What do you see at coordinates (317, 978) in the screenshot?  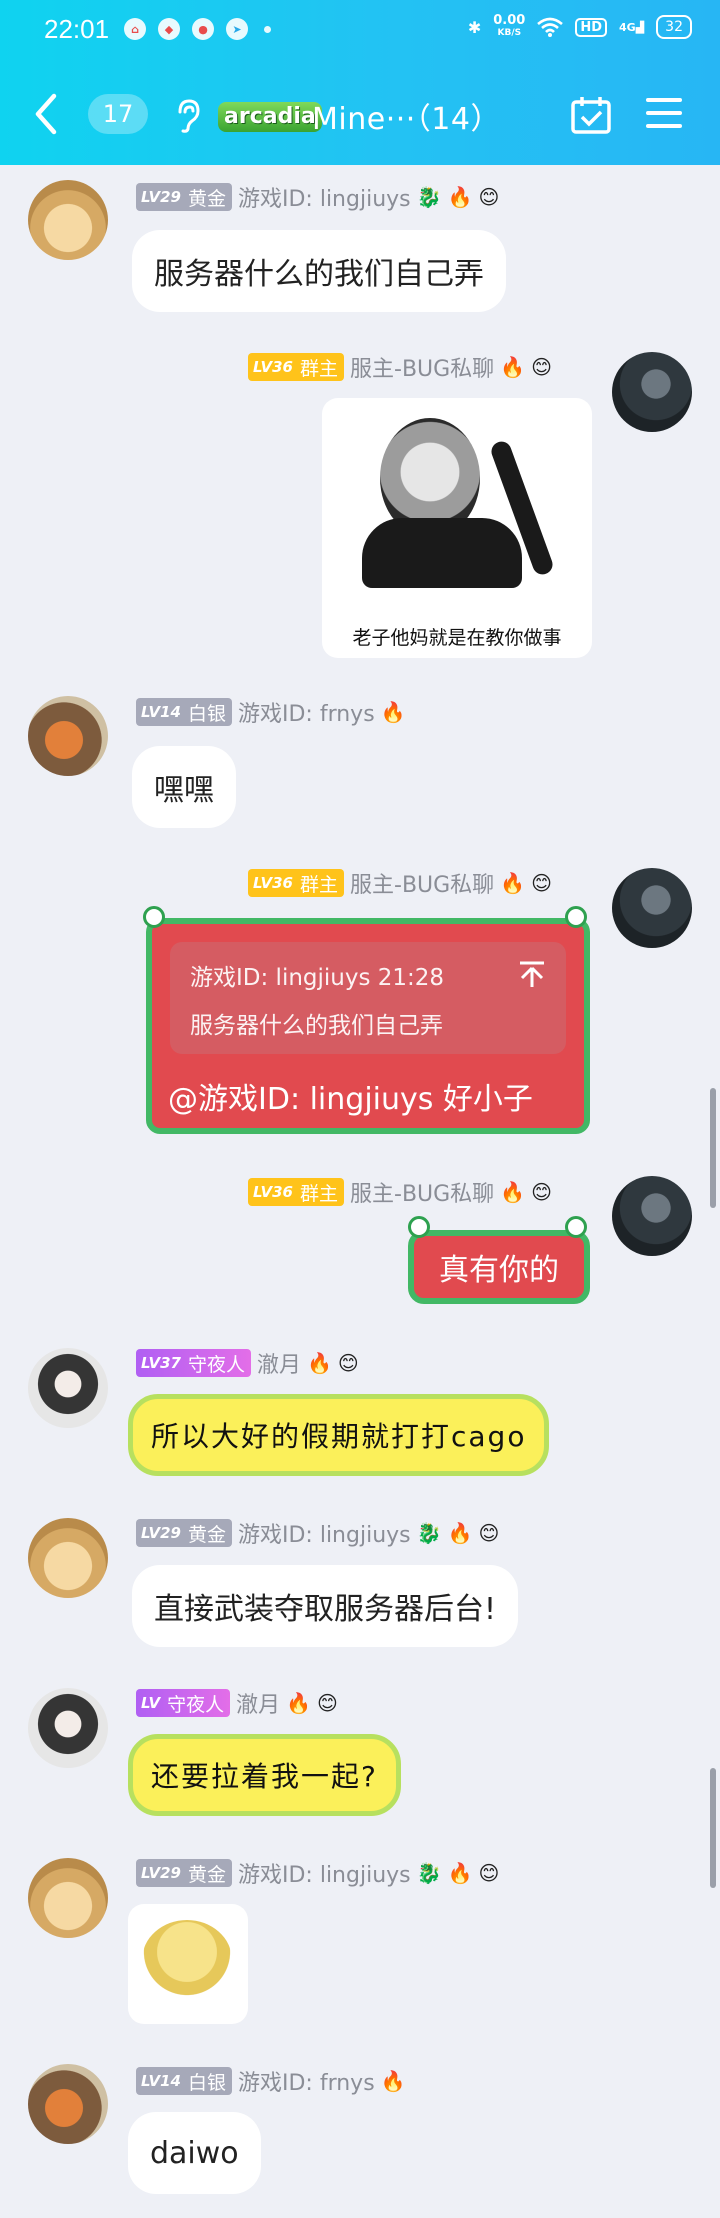 I see `quote-author: 游戏ID: lingjiuys 21:28` at bounding box center [317, 978].